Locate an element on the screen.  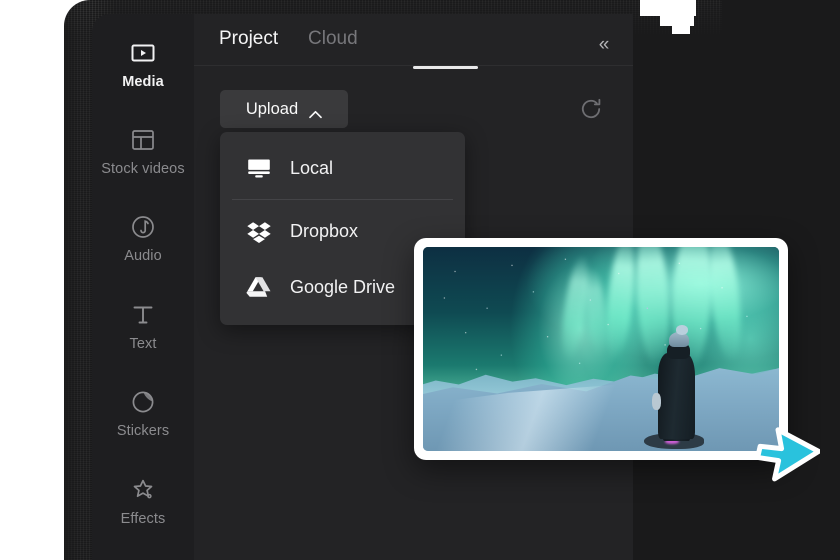
tab-project: Project is located at coordinates (248, 39).